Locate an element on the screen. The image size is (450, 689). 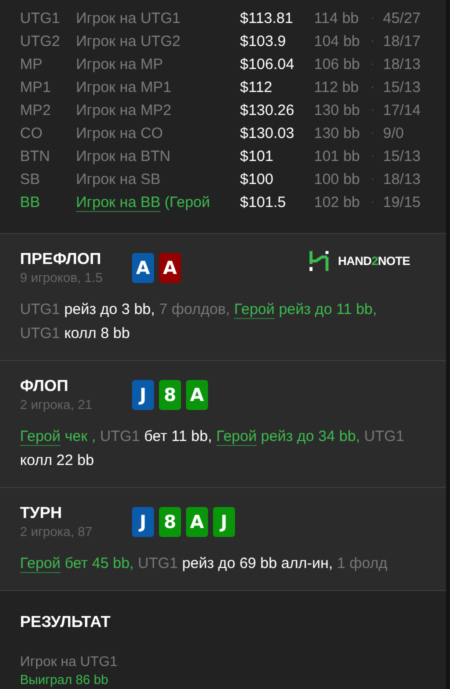
position-label: MP is located at coordinates (32, 64).